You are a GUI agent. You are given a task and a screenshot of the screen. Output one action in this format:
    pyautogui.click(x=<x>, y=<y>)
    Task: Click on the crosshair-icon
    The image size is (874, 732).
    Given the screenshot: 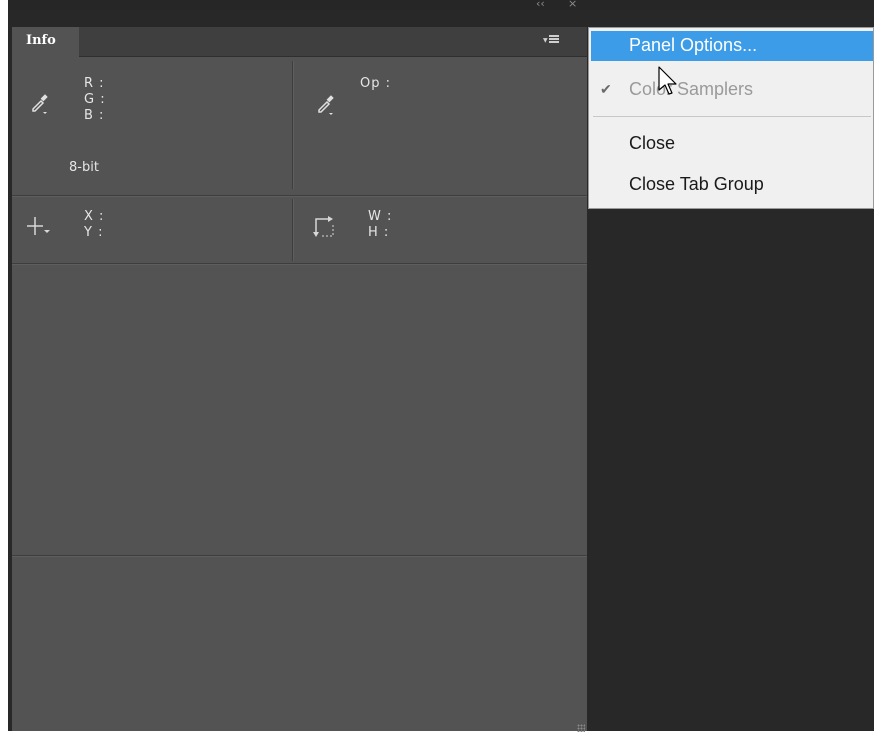 What is the action you would take?
    pyautogui.click(x=39, y=226)
    